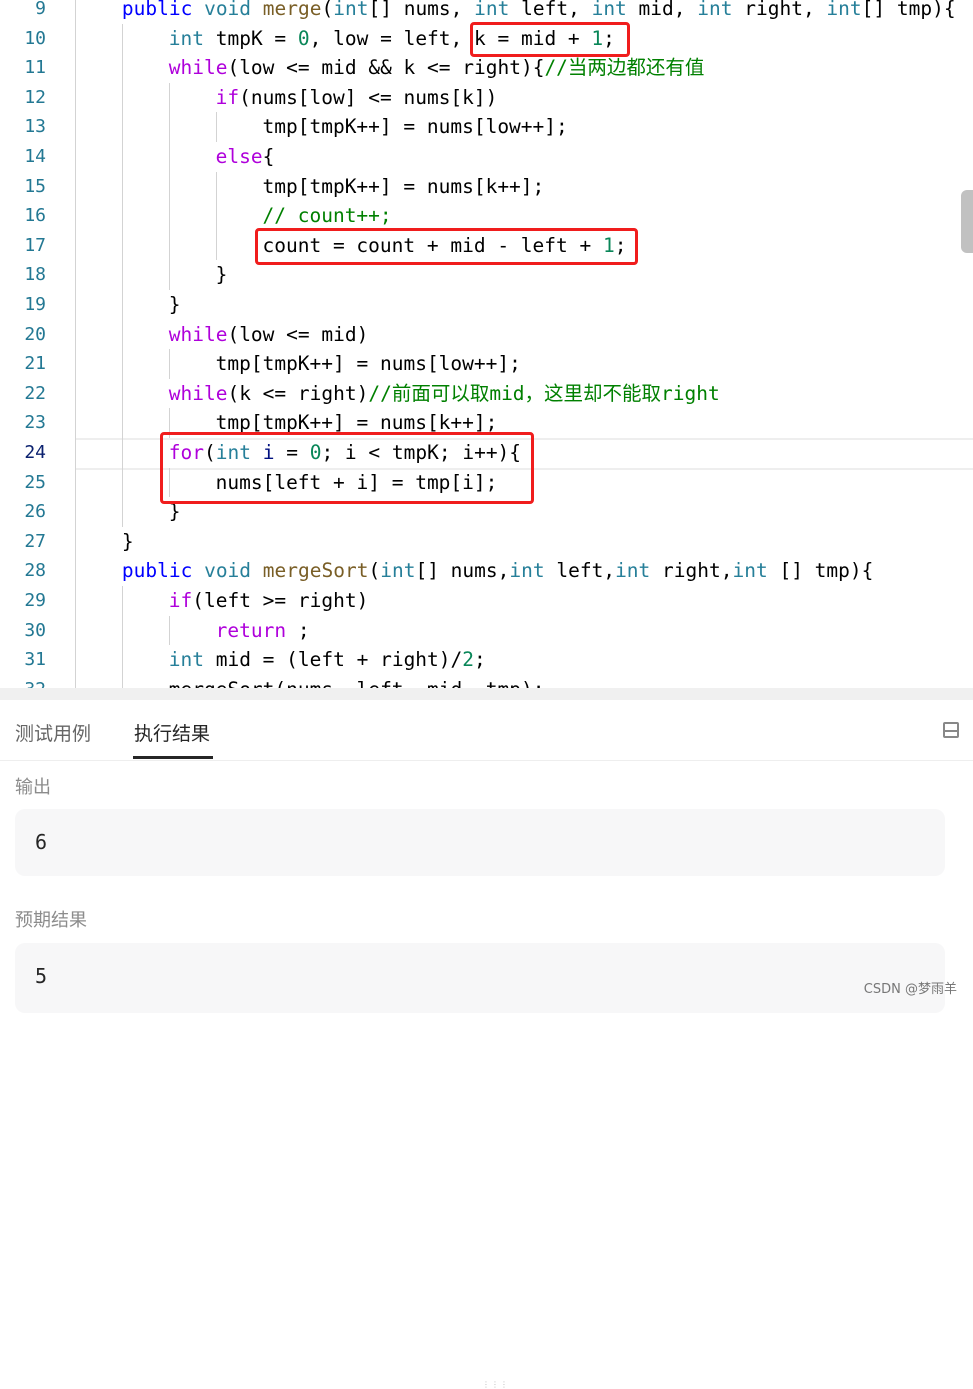 The height and width of the screenshot is (1389, 973). Describe the element at coordinates (486, 157) in the screenshot. I see `code-line: 14 else{` at that location.